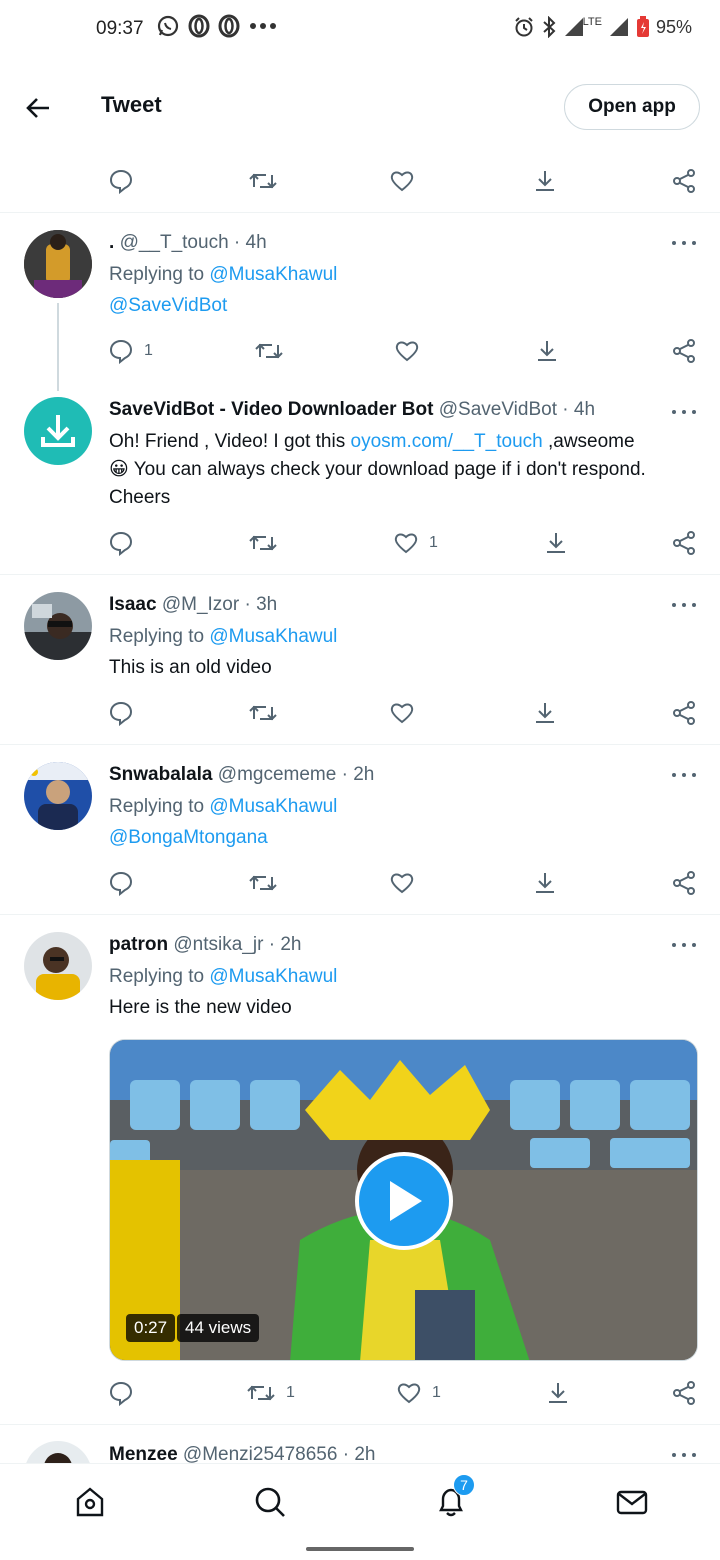 This screenshot has height=1560, width=720. What do you see at coordinates (138, 944) in the screenshot?
I see `display-name: patron` at bounding box center [138, 944].